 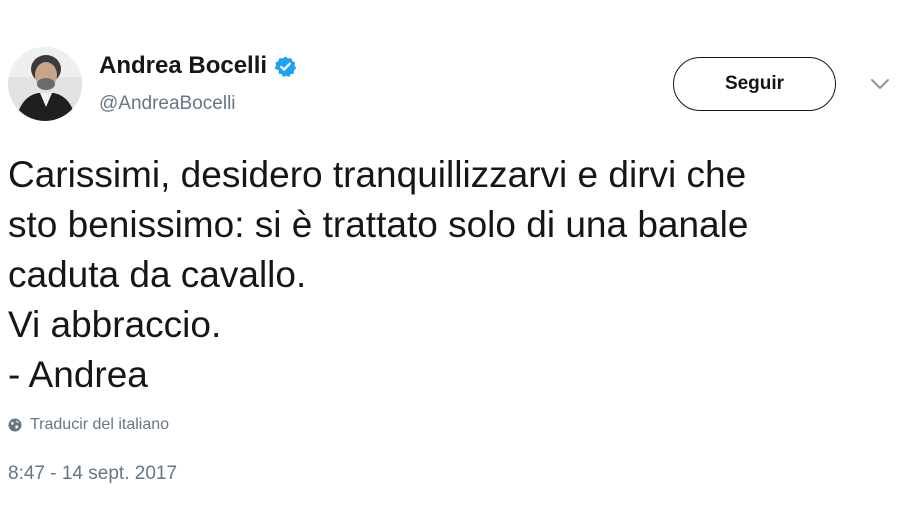 I want to click on author-handle: @AndreaBocelli, so click(x=167, y=104).